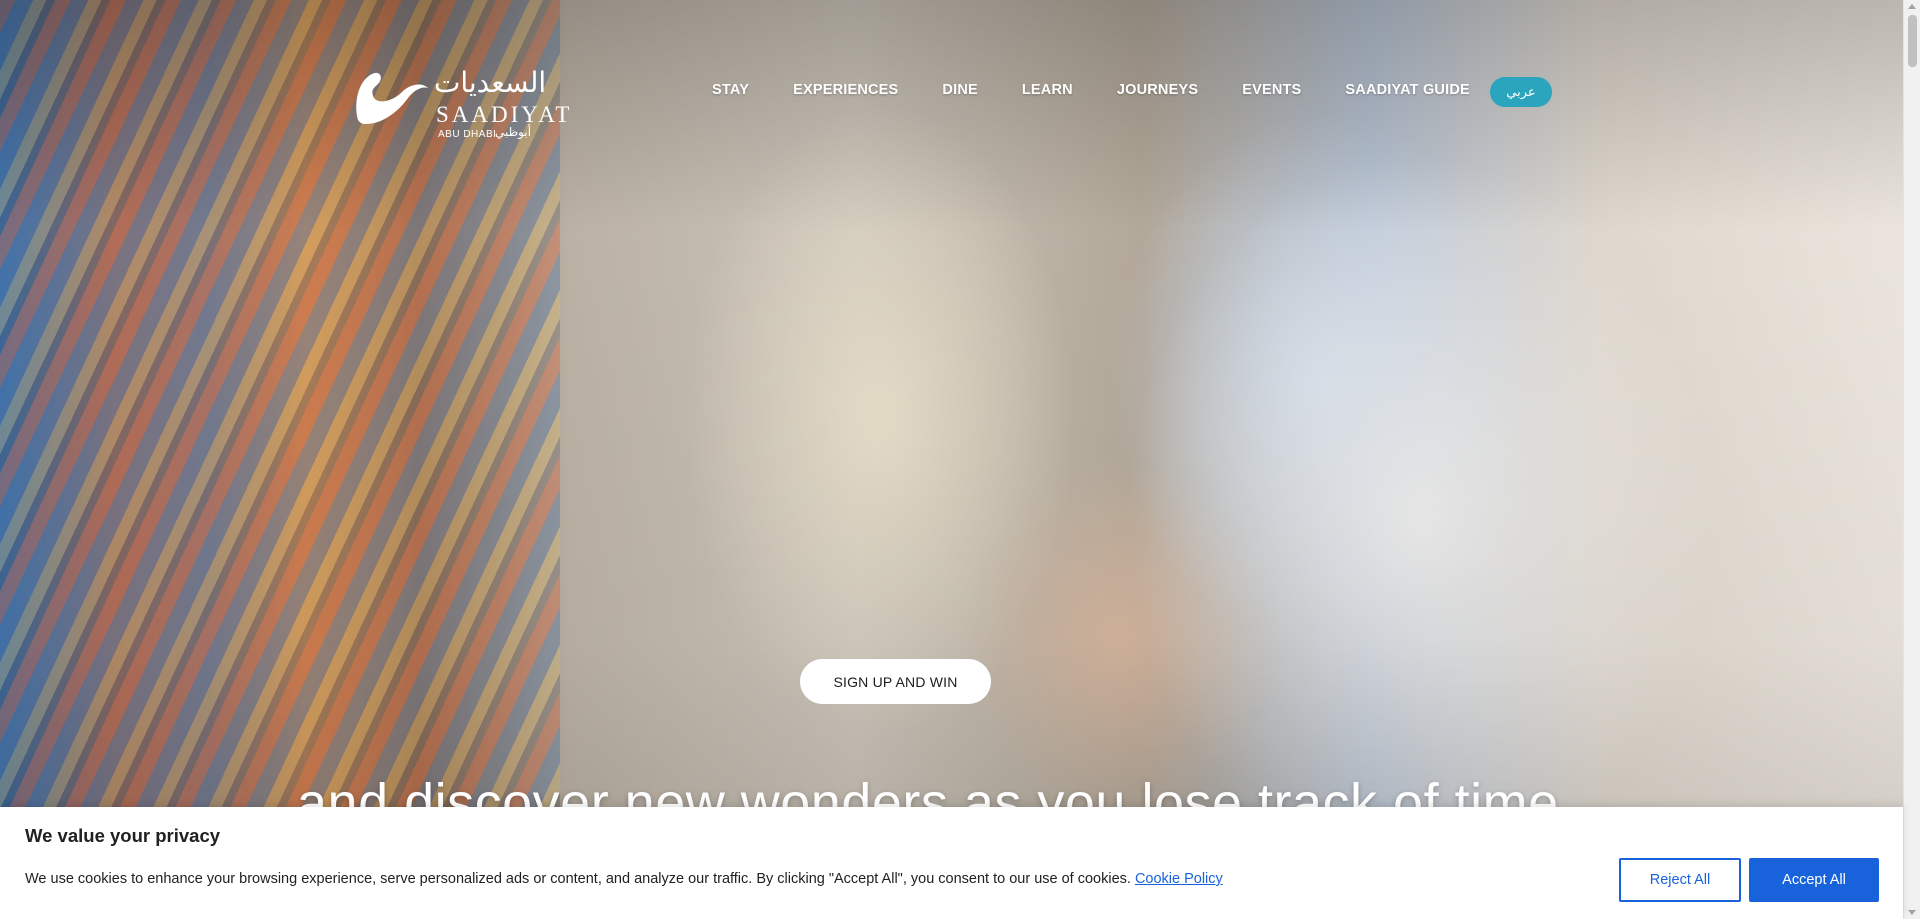 The height and width of the screenshot is (919, 1920). What do you see at coordinates (1680, 880) in the screenshot?
I see `reject-all-button: Reject All` at bounding box center [1680, 880].